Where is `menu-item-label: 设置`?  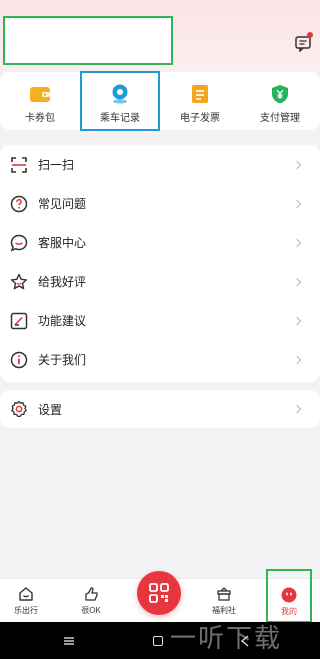 menu-item-label: 设置 is located at coordinates (50, 409).